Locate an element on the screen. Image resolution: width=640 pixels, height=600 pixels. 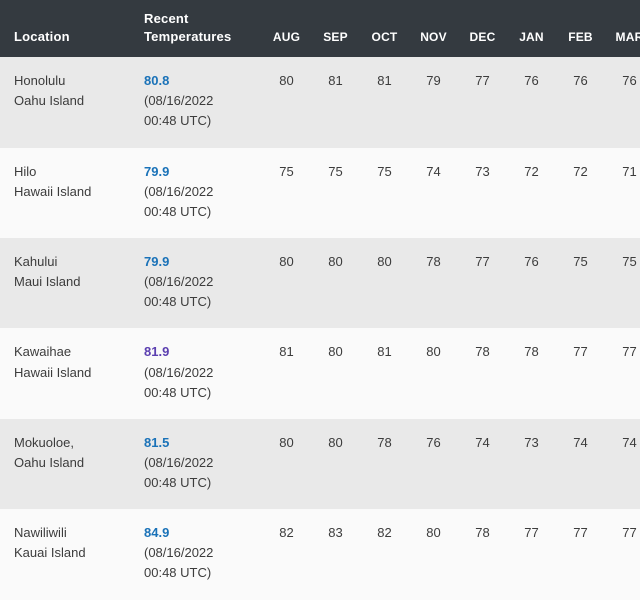
cell-month-feb: 75 is located at coordinates (580, 261).